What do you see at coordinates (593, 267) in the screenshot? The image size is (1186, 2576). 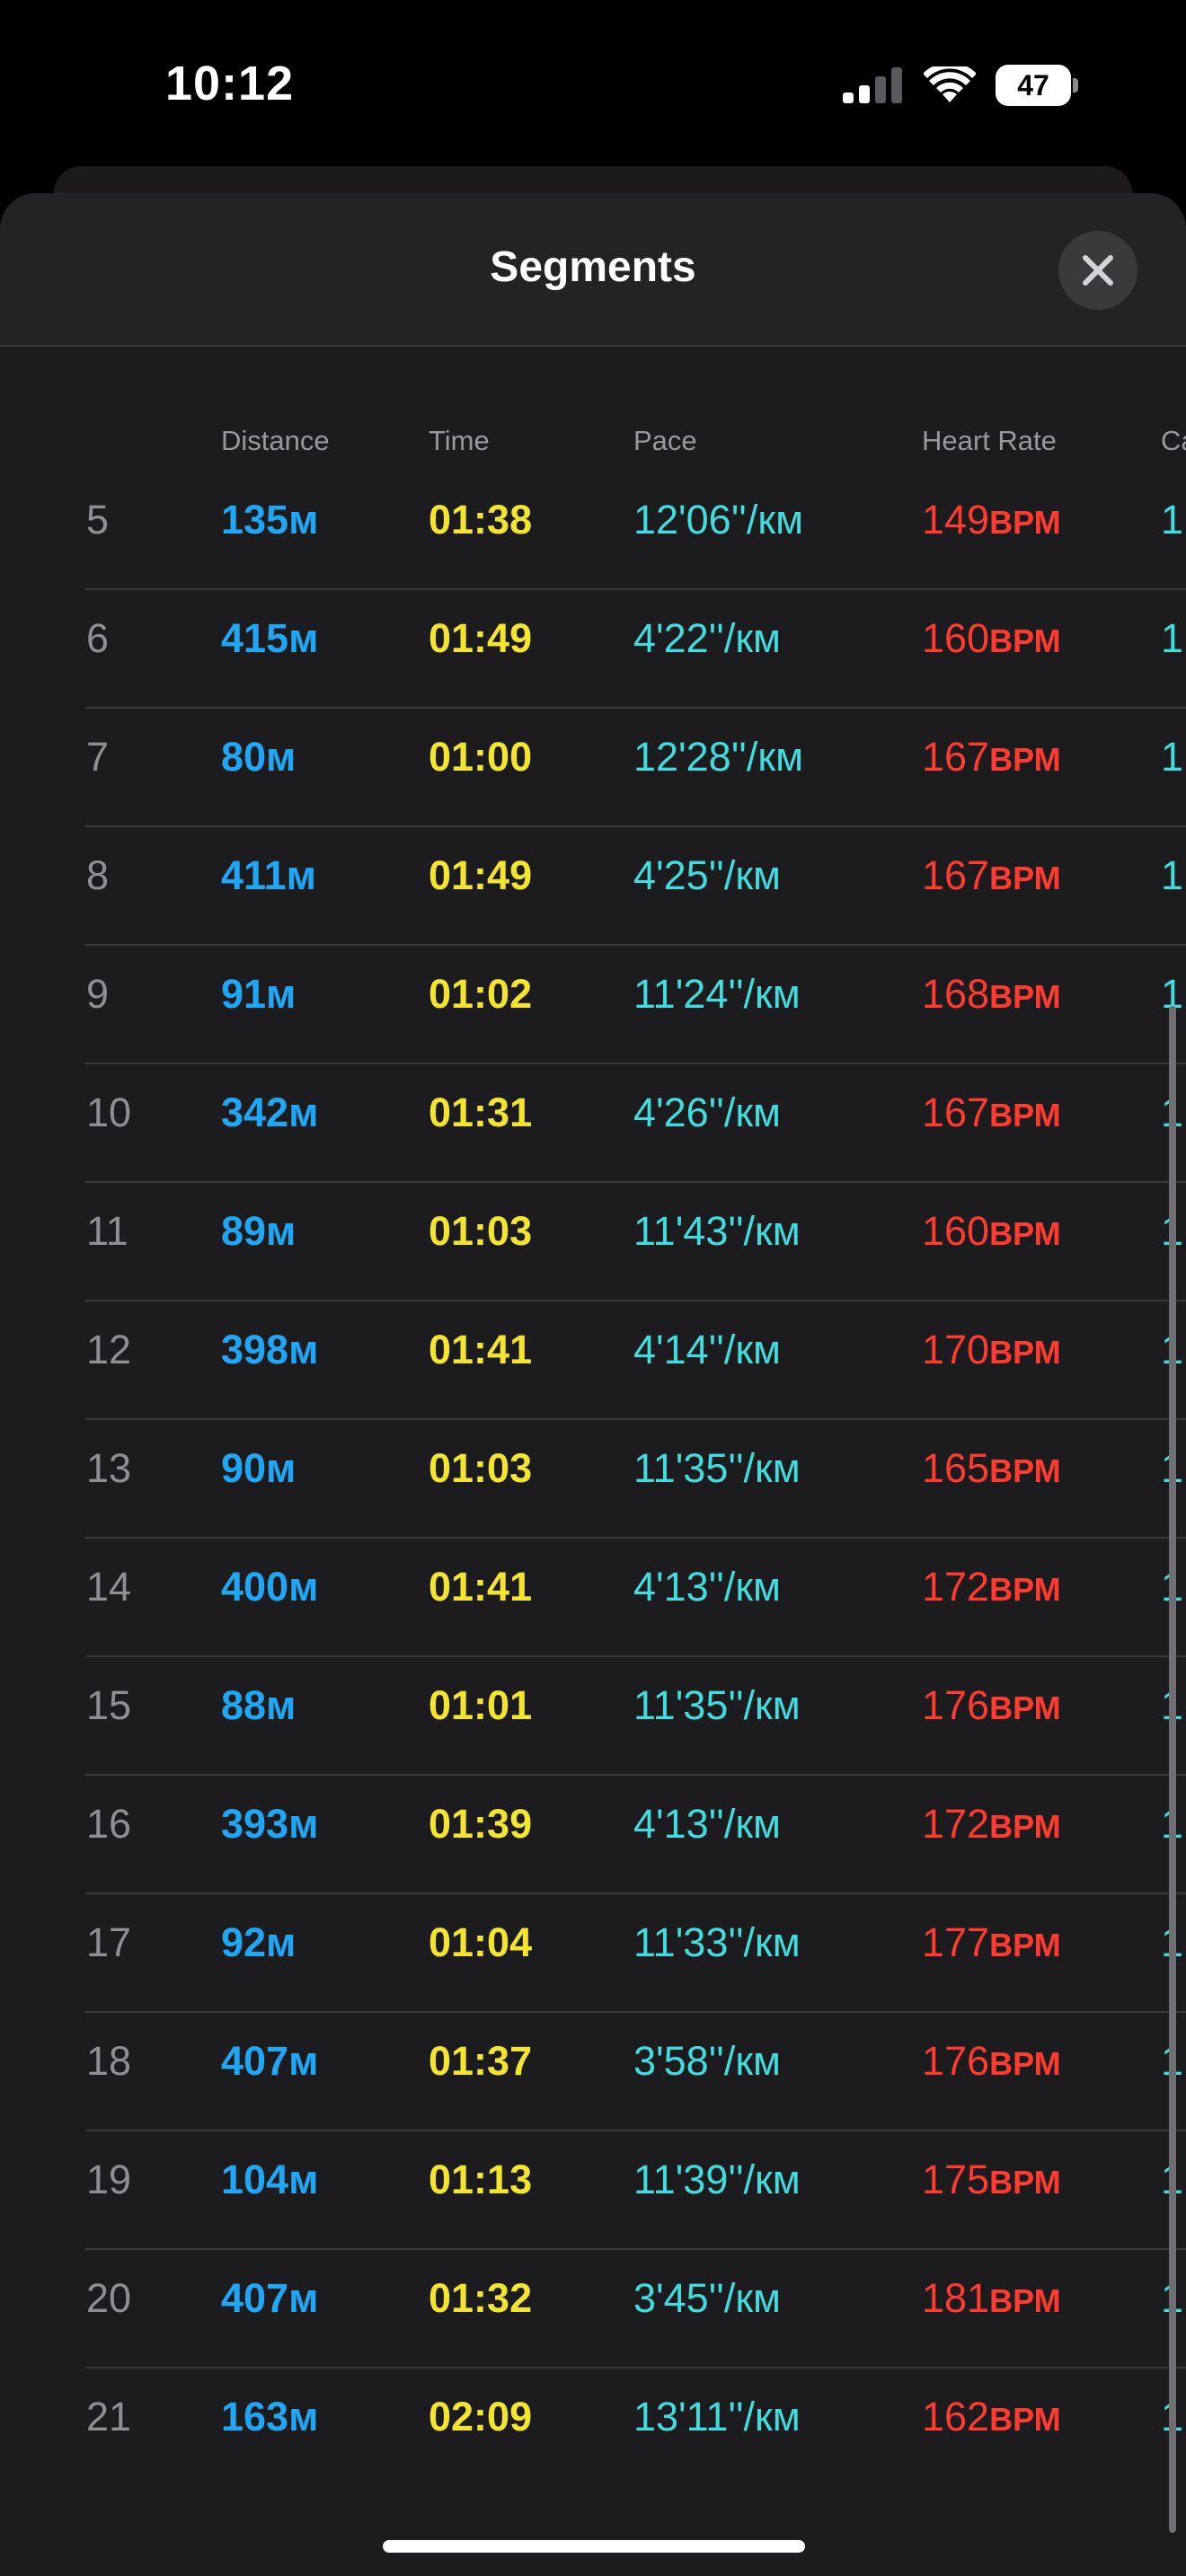 I see `sheet-title: Segments` at bounding box center [593, 267].